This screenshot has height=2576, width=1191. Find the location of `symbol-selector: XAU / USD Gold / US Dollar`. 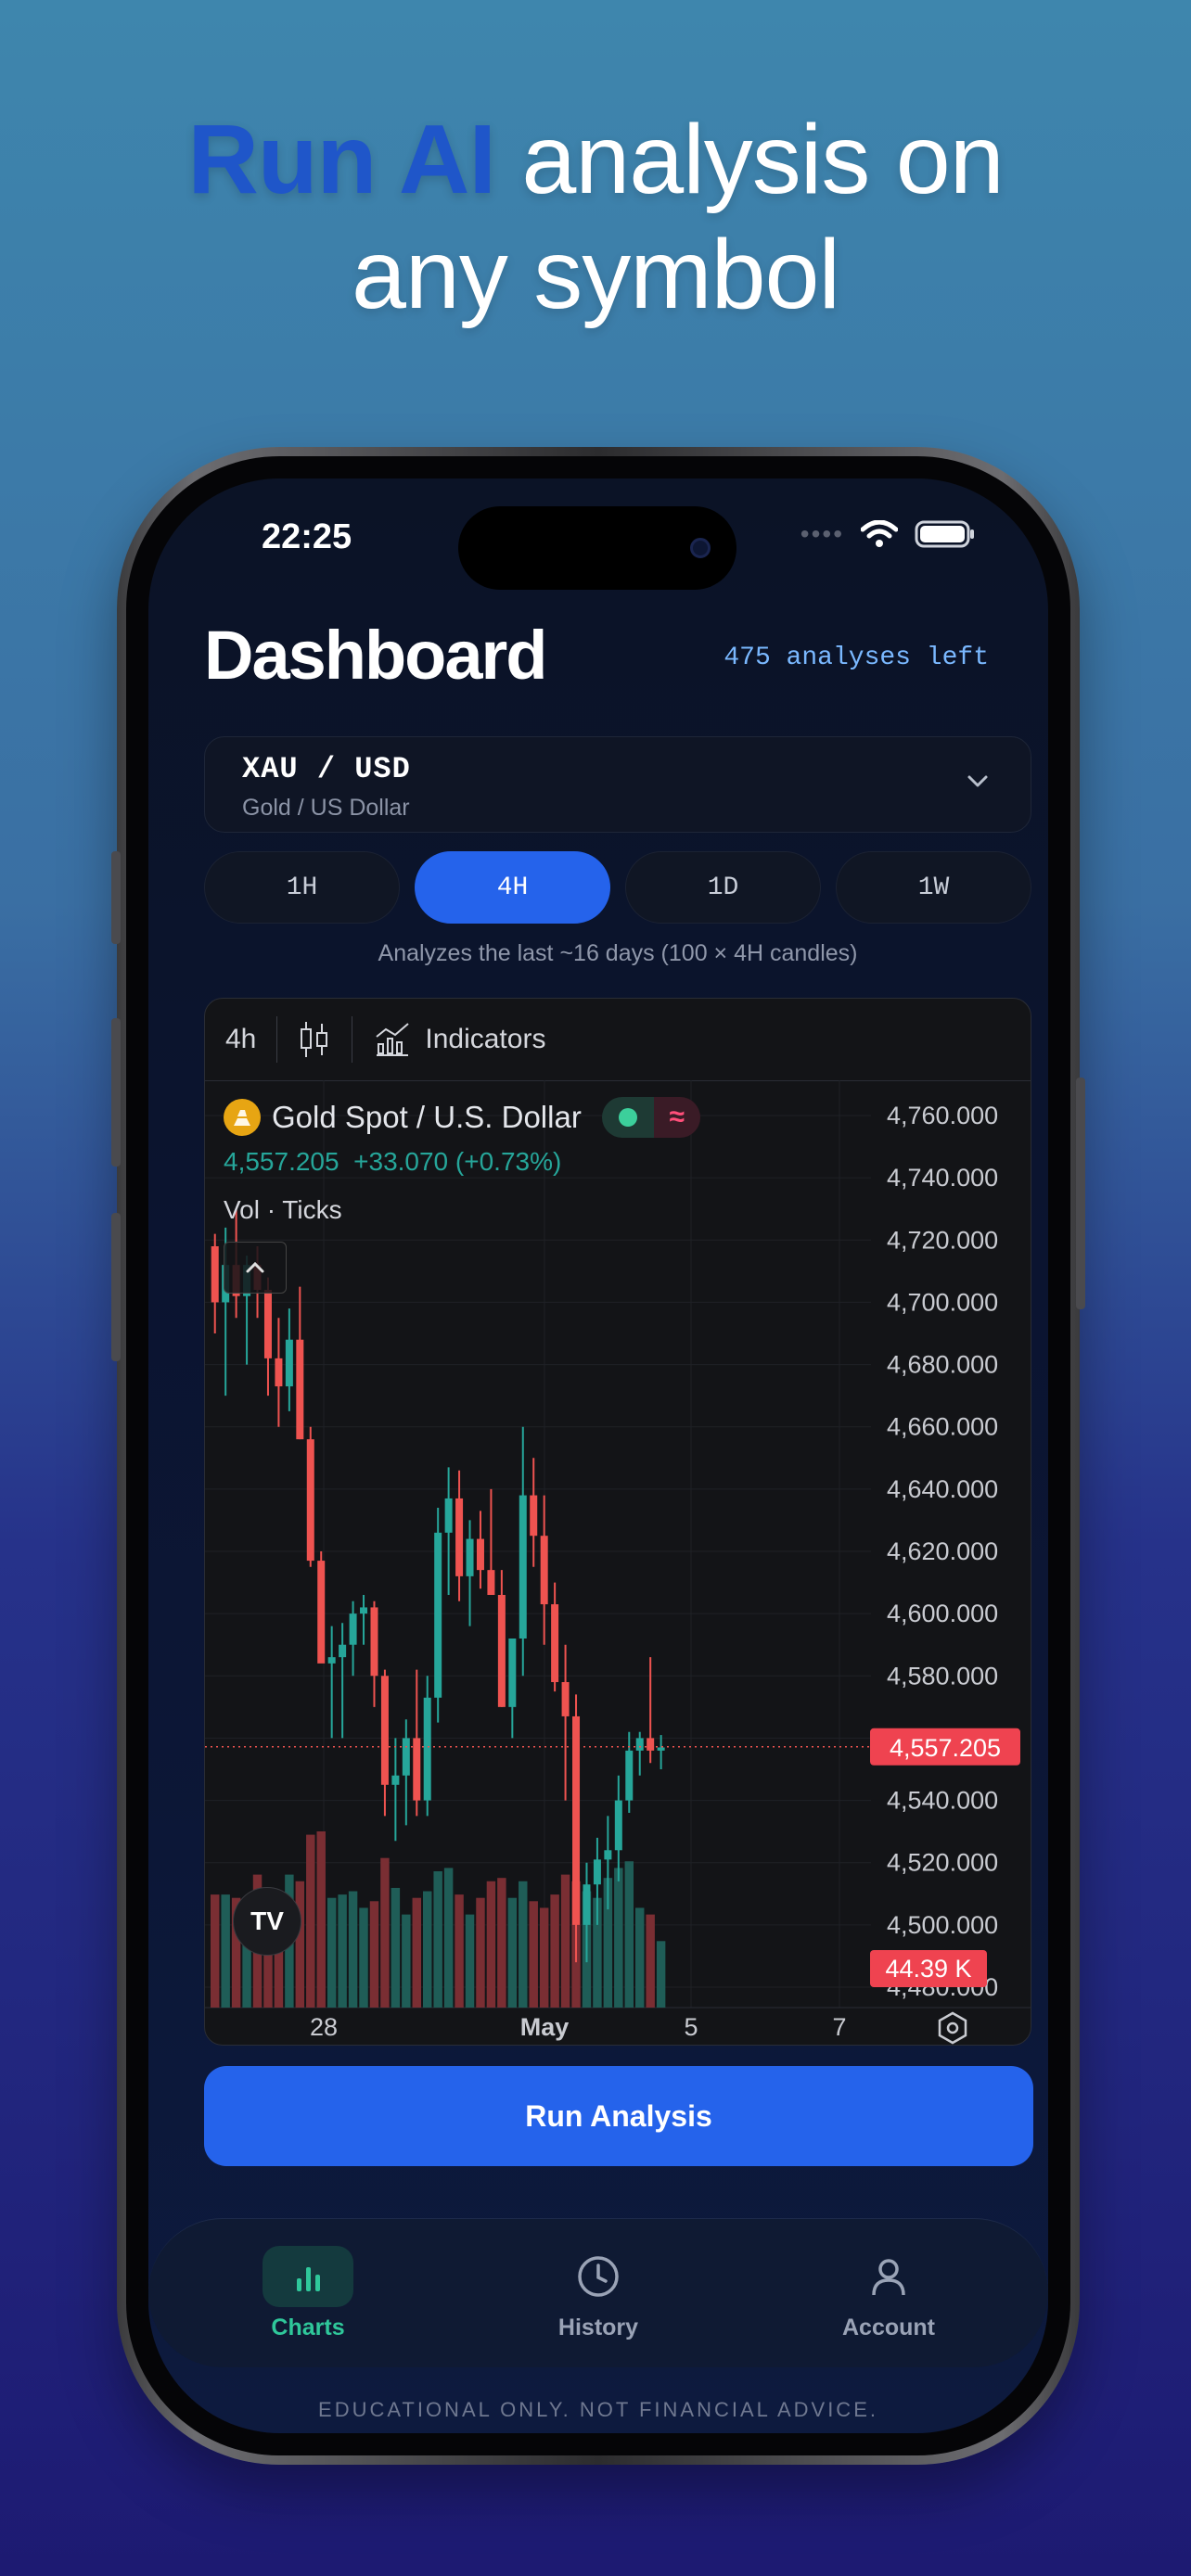

symbol-selector: XAU / USD Gold / US Dollar is located at coordinates (617, 784).